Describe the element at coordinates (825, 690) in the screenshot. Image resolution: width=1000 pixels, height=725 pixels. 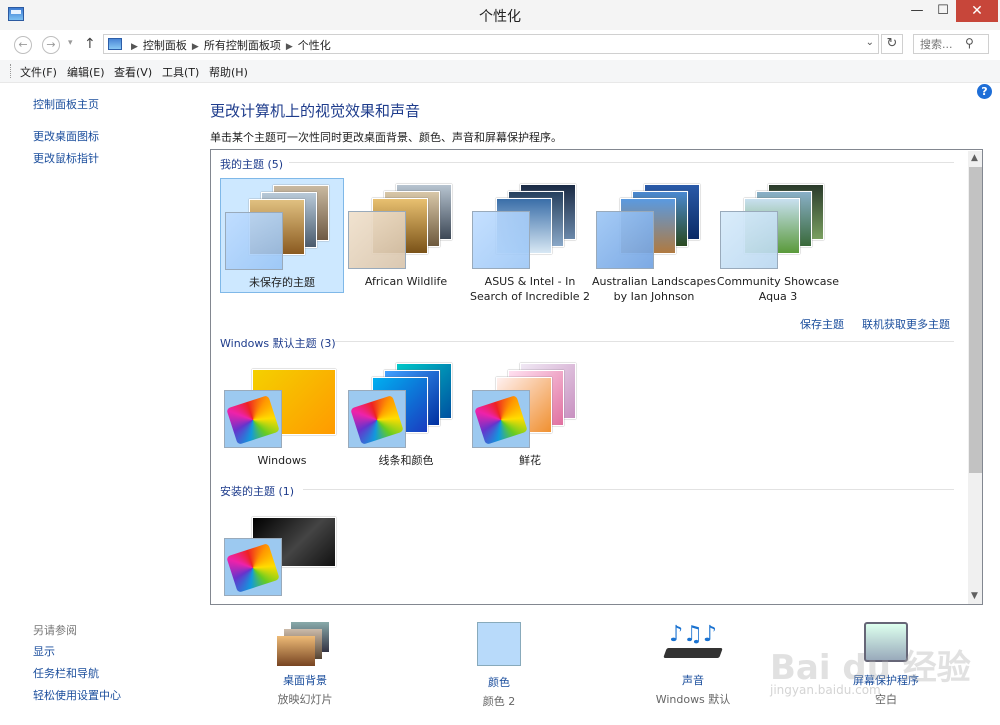
I see `baidu-watermark-url: jingyan.baidu.com` at that location.